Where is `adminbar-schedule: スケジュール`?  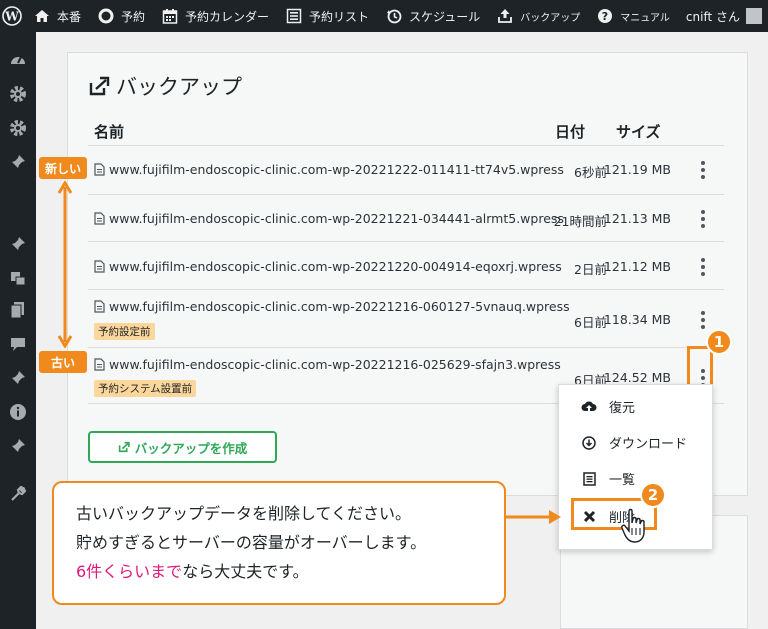 adminbar-schedule: スケジュール is located at coordinates (432, 16).